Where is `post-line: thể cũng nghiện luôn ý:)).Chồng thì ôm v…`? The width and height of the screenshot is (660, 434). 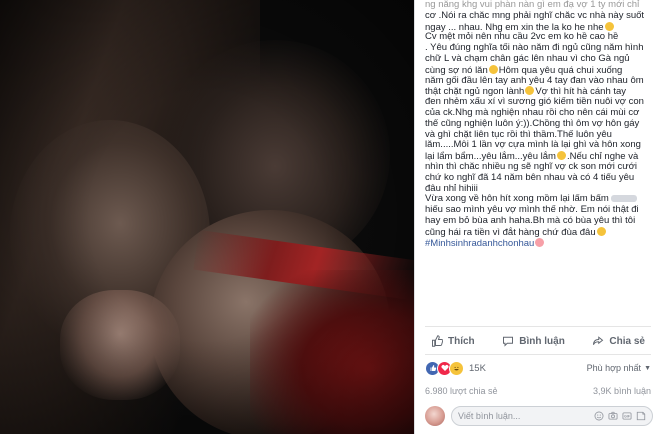
post-line: thể cũng nghiện luôn ý:)).Chồng thì ôm v… is located at coordinates (532, 123).